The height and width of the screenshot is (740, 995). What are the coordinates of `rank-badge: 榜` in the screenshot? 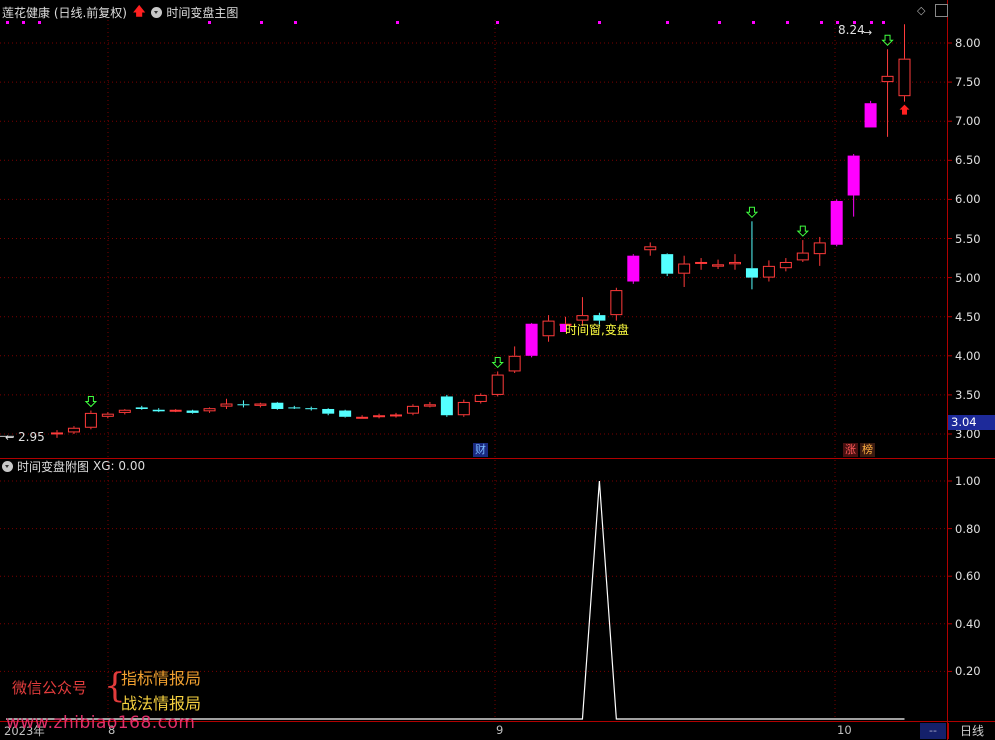 It's located at (867, 450).